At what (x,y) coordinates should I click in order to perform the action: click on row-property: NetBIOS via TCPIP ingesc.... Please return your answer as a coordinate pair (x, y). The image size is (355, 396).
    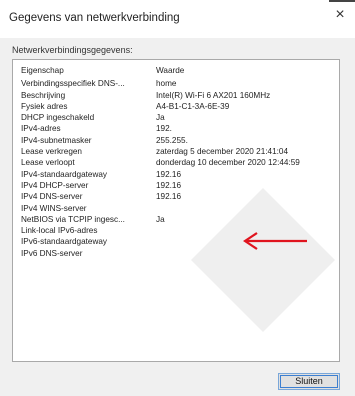
    Looking at the image, I should click on (73, 219).